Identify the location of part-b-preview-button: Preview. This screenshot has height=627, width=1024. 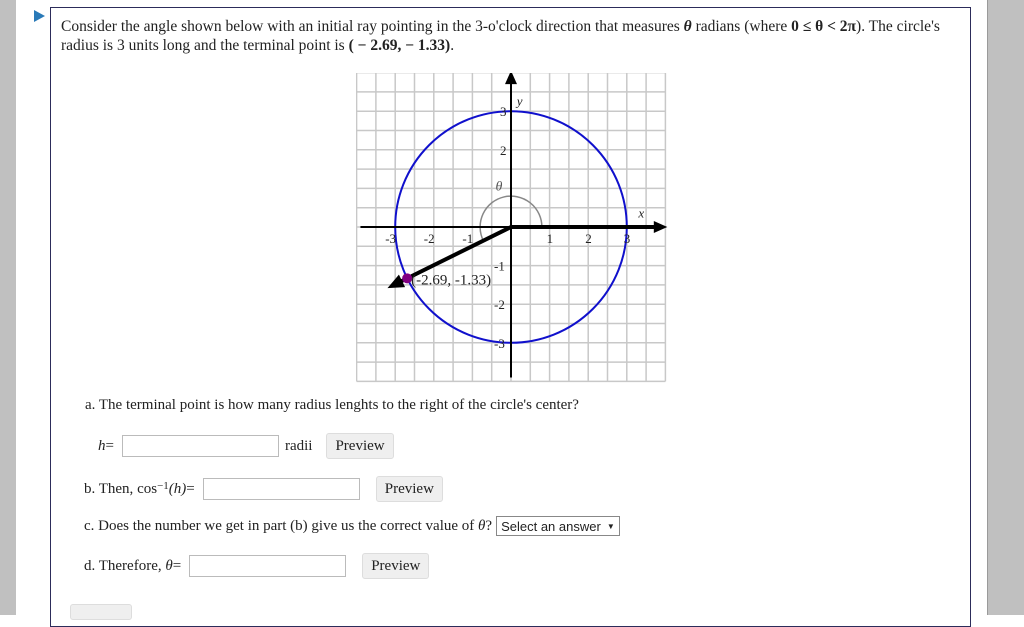
(409, 489).